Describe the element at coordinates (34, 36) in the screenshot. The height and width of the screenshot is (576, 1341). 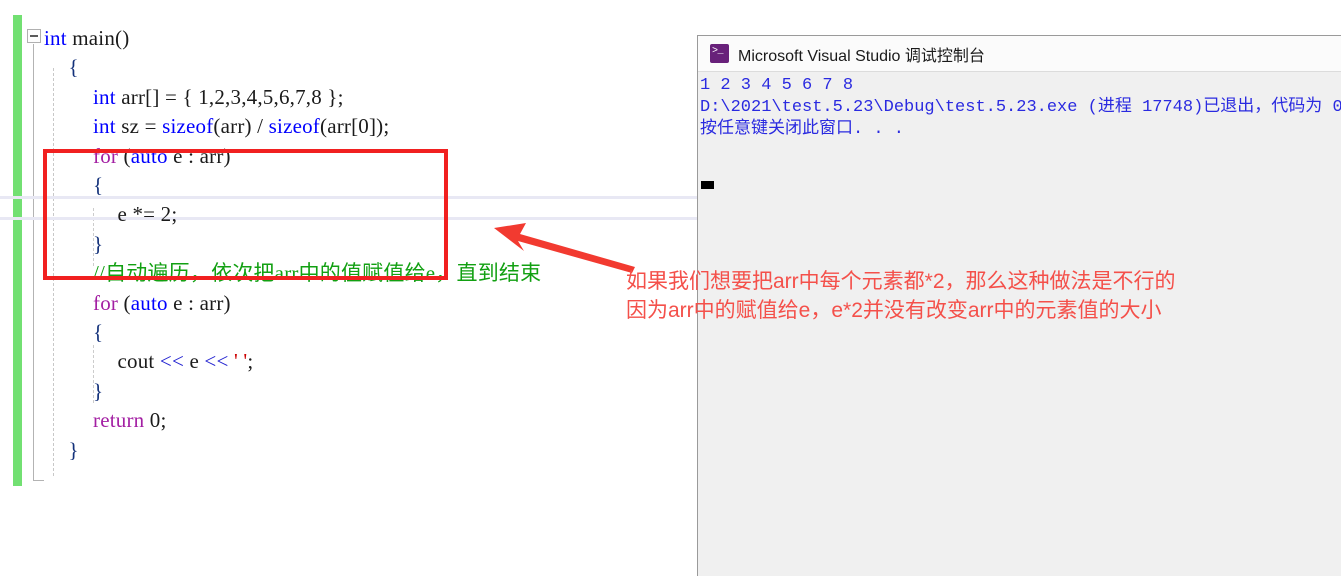
I see `collapse-outline-toggle-icon` at that location.